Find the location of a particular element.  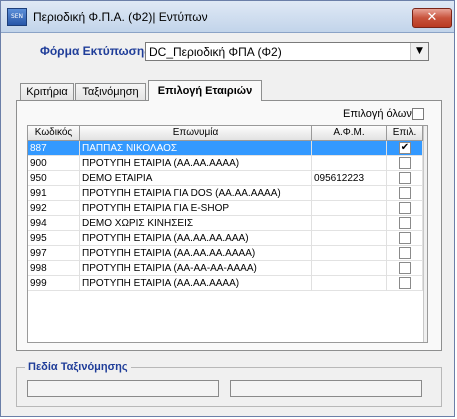

table-row: 900 ΠΡΟΤΥΠΗ ΕΤΑΙΡΙΑ (ΑΑ.ΑΑ.ΑΑΑΑ) is located at coordinates (227, 163).